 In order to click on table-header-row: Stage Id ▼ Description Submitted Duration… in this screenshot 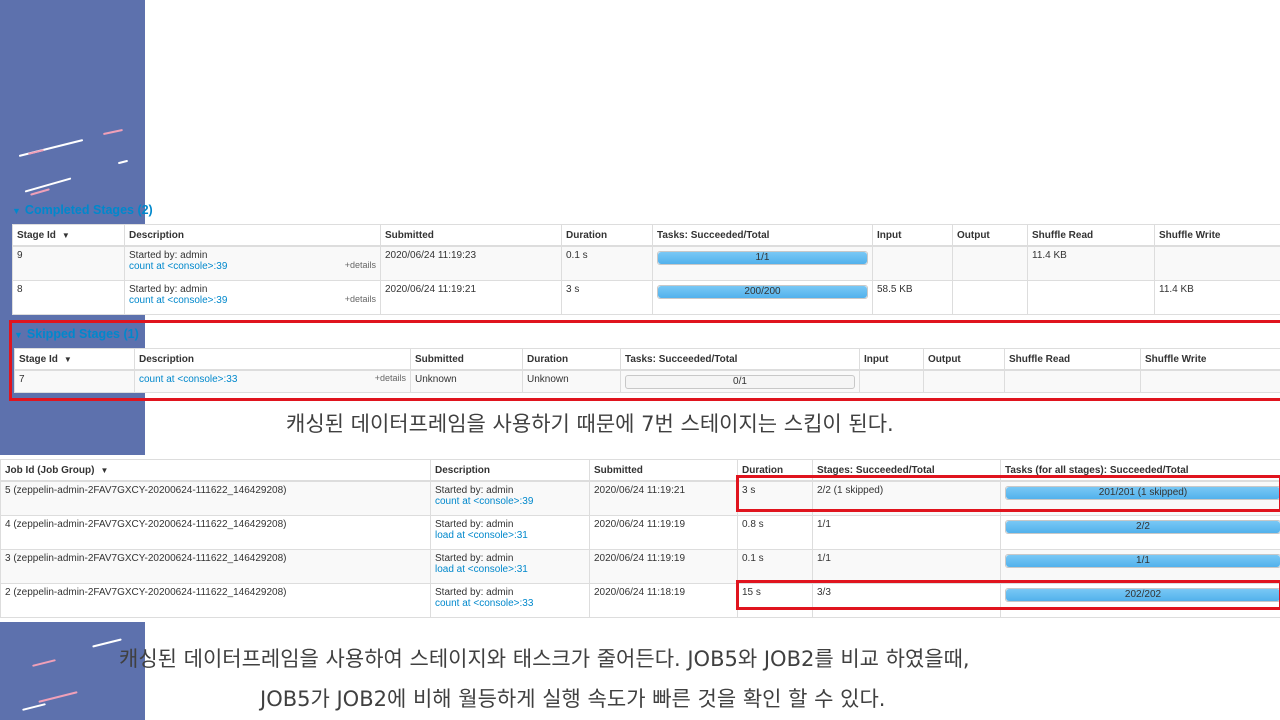, I will do `click(646, 235)`.